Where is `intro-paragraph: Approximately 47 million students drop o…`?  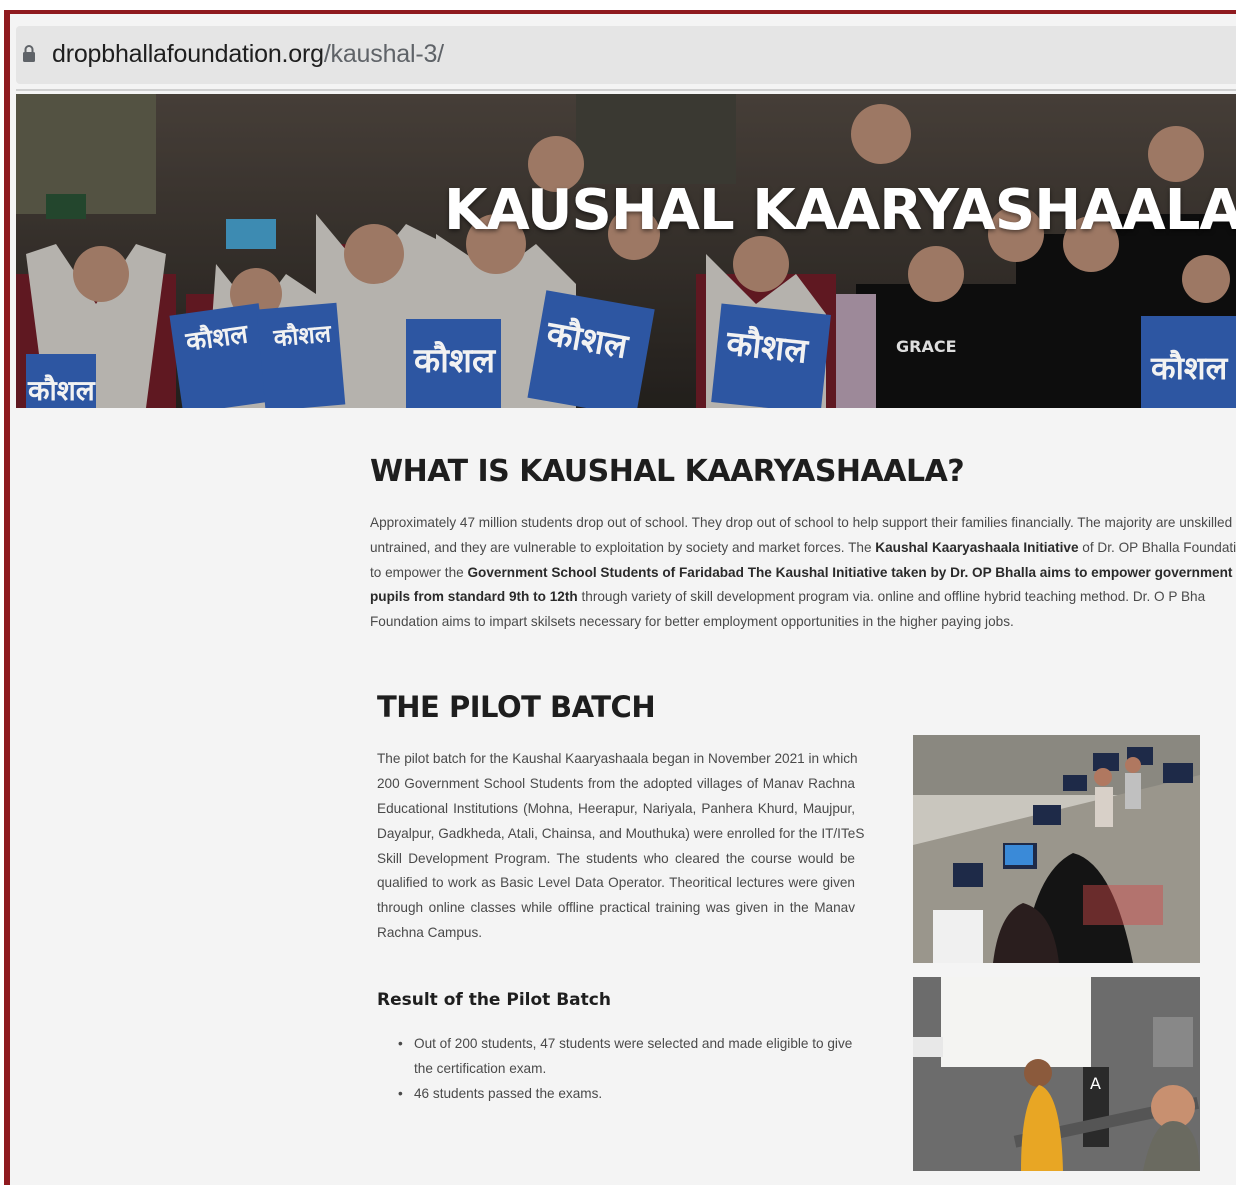
intro-paragraph: Approximately 47 million students drop o… is located at coordinates (803, 573).